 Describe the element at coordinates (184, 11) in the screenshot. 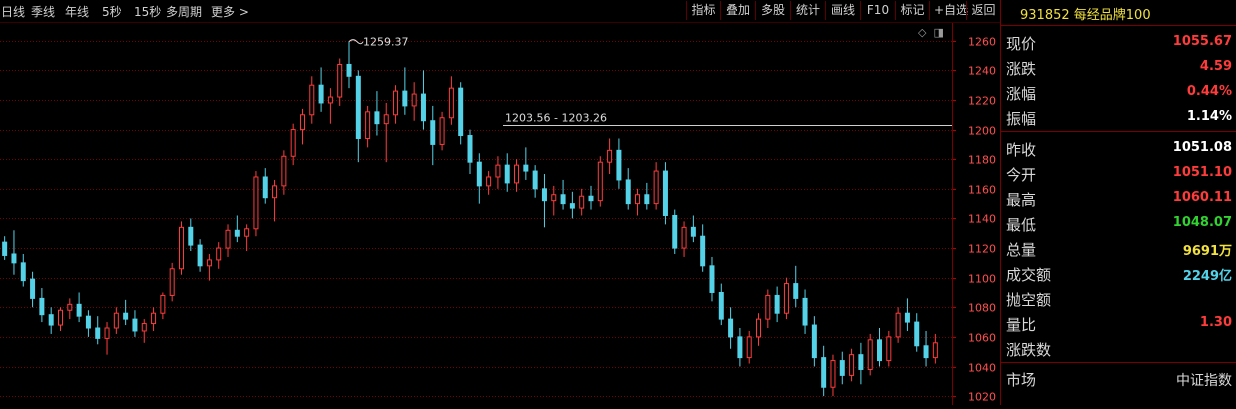

I see `period-multi: 多周期` at that location.